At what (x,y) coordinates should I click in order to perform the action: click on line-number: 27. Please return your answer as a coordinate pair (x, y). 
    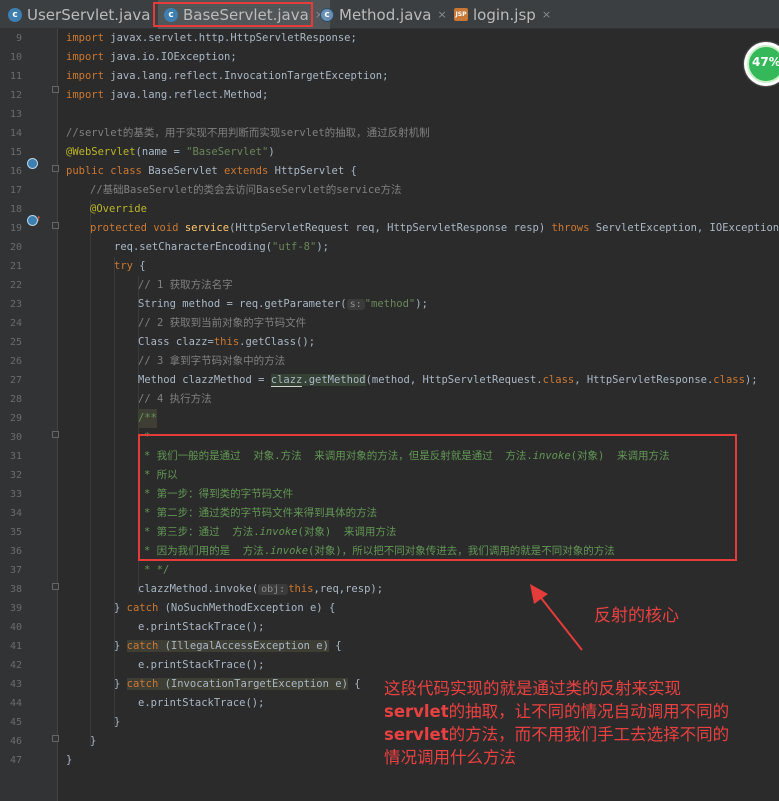
    Looking at the image, I should click on (15, 380).